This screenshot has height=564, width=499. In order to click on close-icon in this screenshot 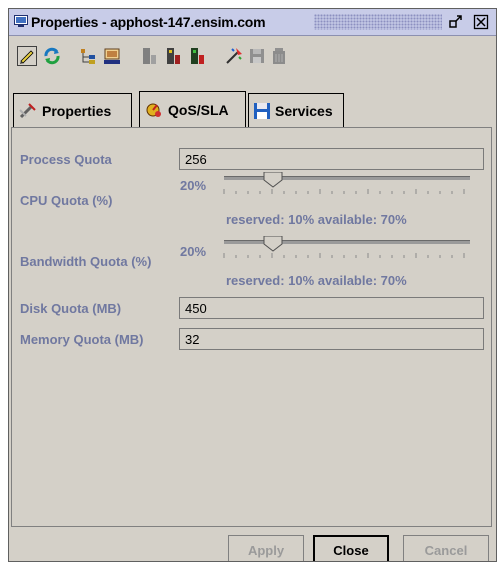, I will do `click(481, 22)`.